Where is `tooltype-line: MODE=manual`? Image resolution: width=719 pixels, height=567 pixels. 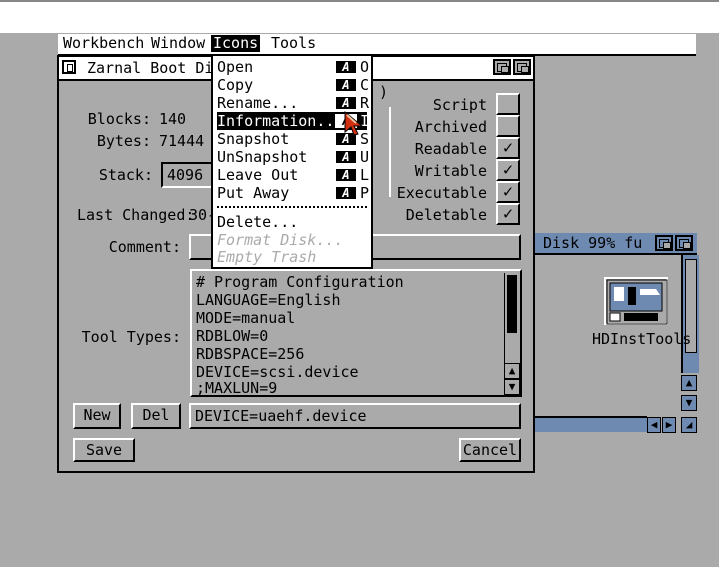 tooltype-line: MODE=manual is located at coordinates (245, 318).